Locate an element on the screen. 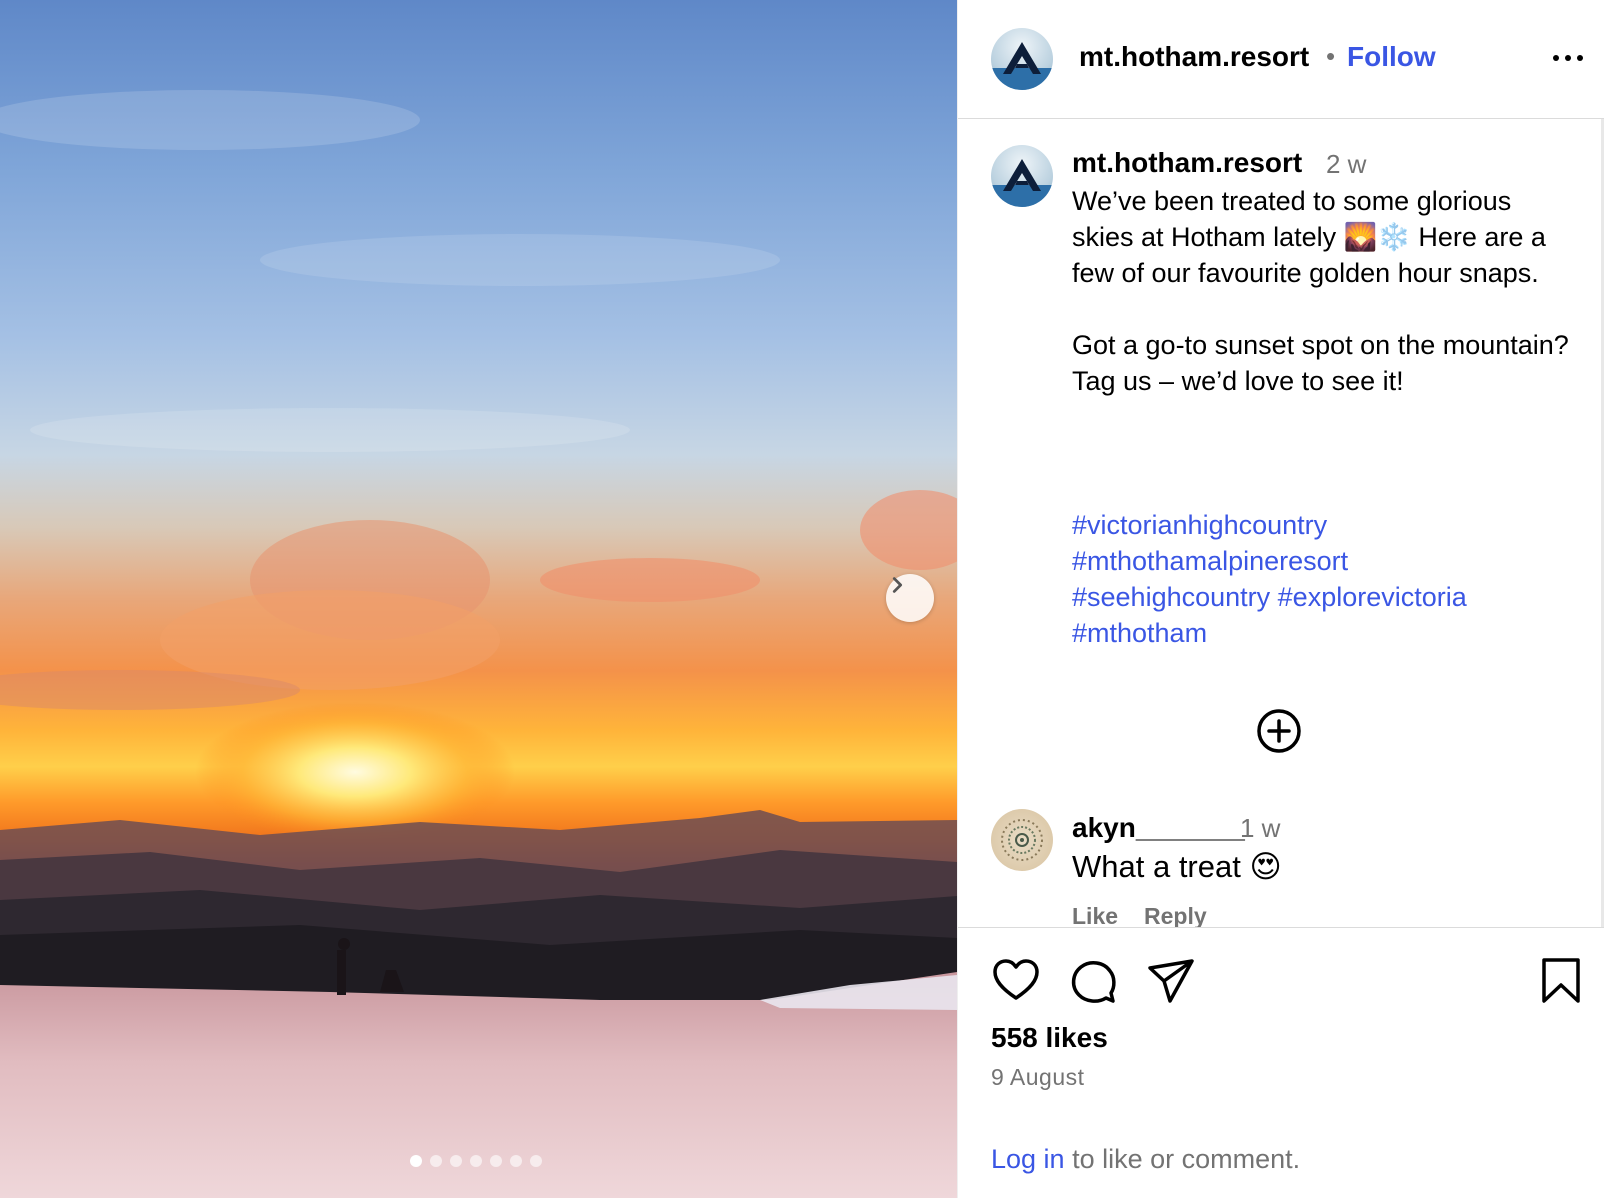 This screenshot has height=1199, width=1604. hashtag-link: #mthothamalpineresort is located at coordinates (1210, 561).